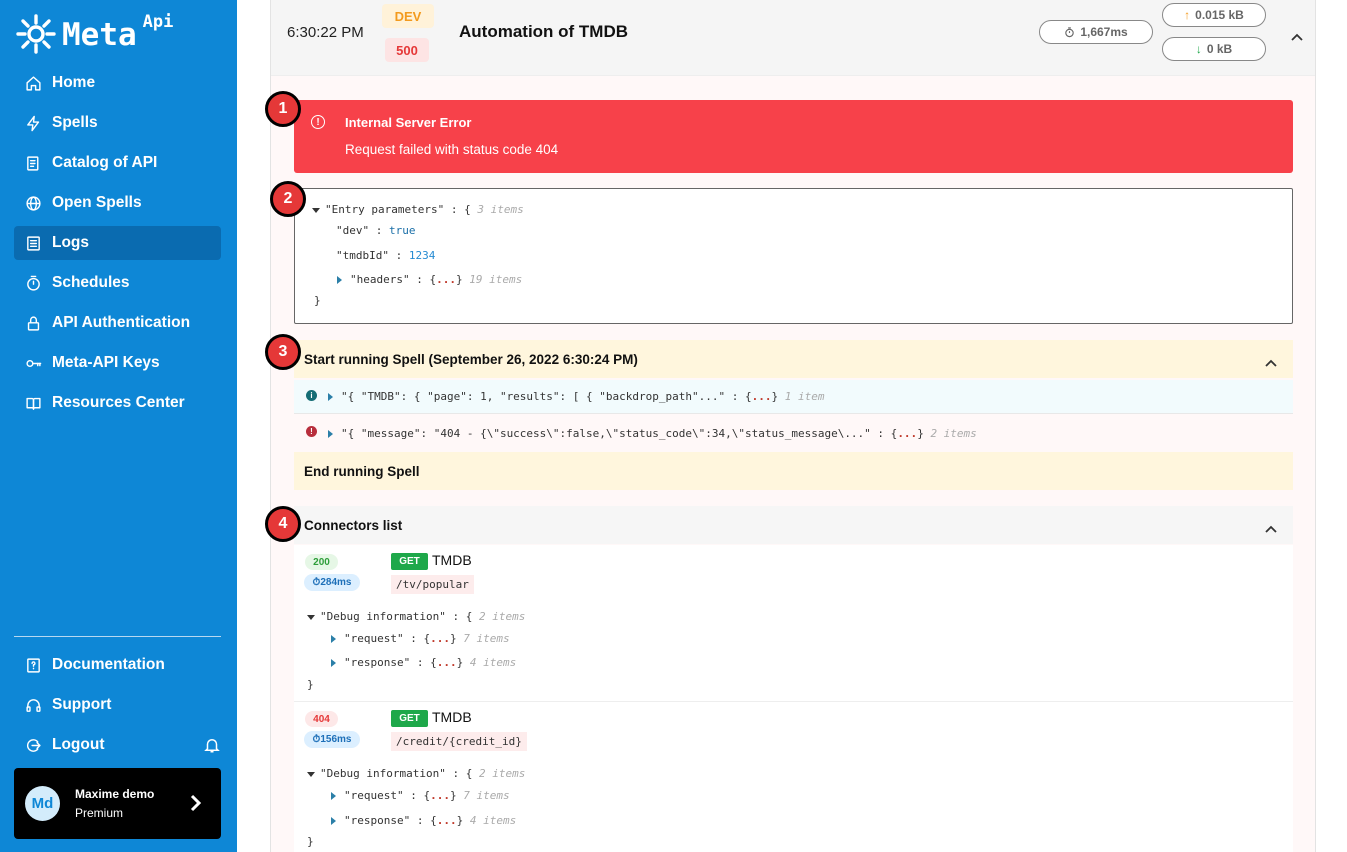  What do you see at coordinates (33, 323) in the screenshot?
I see `lock-icon` at bounding box center [33, 323].